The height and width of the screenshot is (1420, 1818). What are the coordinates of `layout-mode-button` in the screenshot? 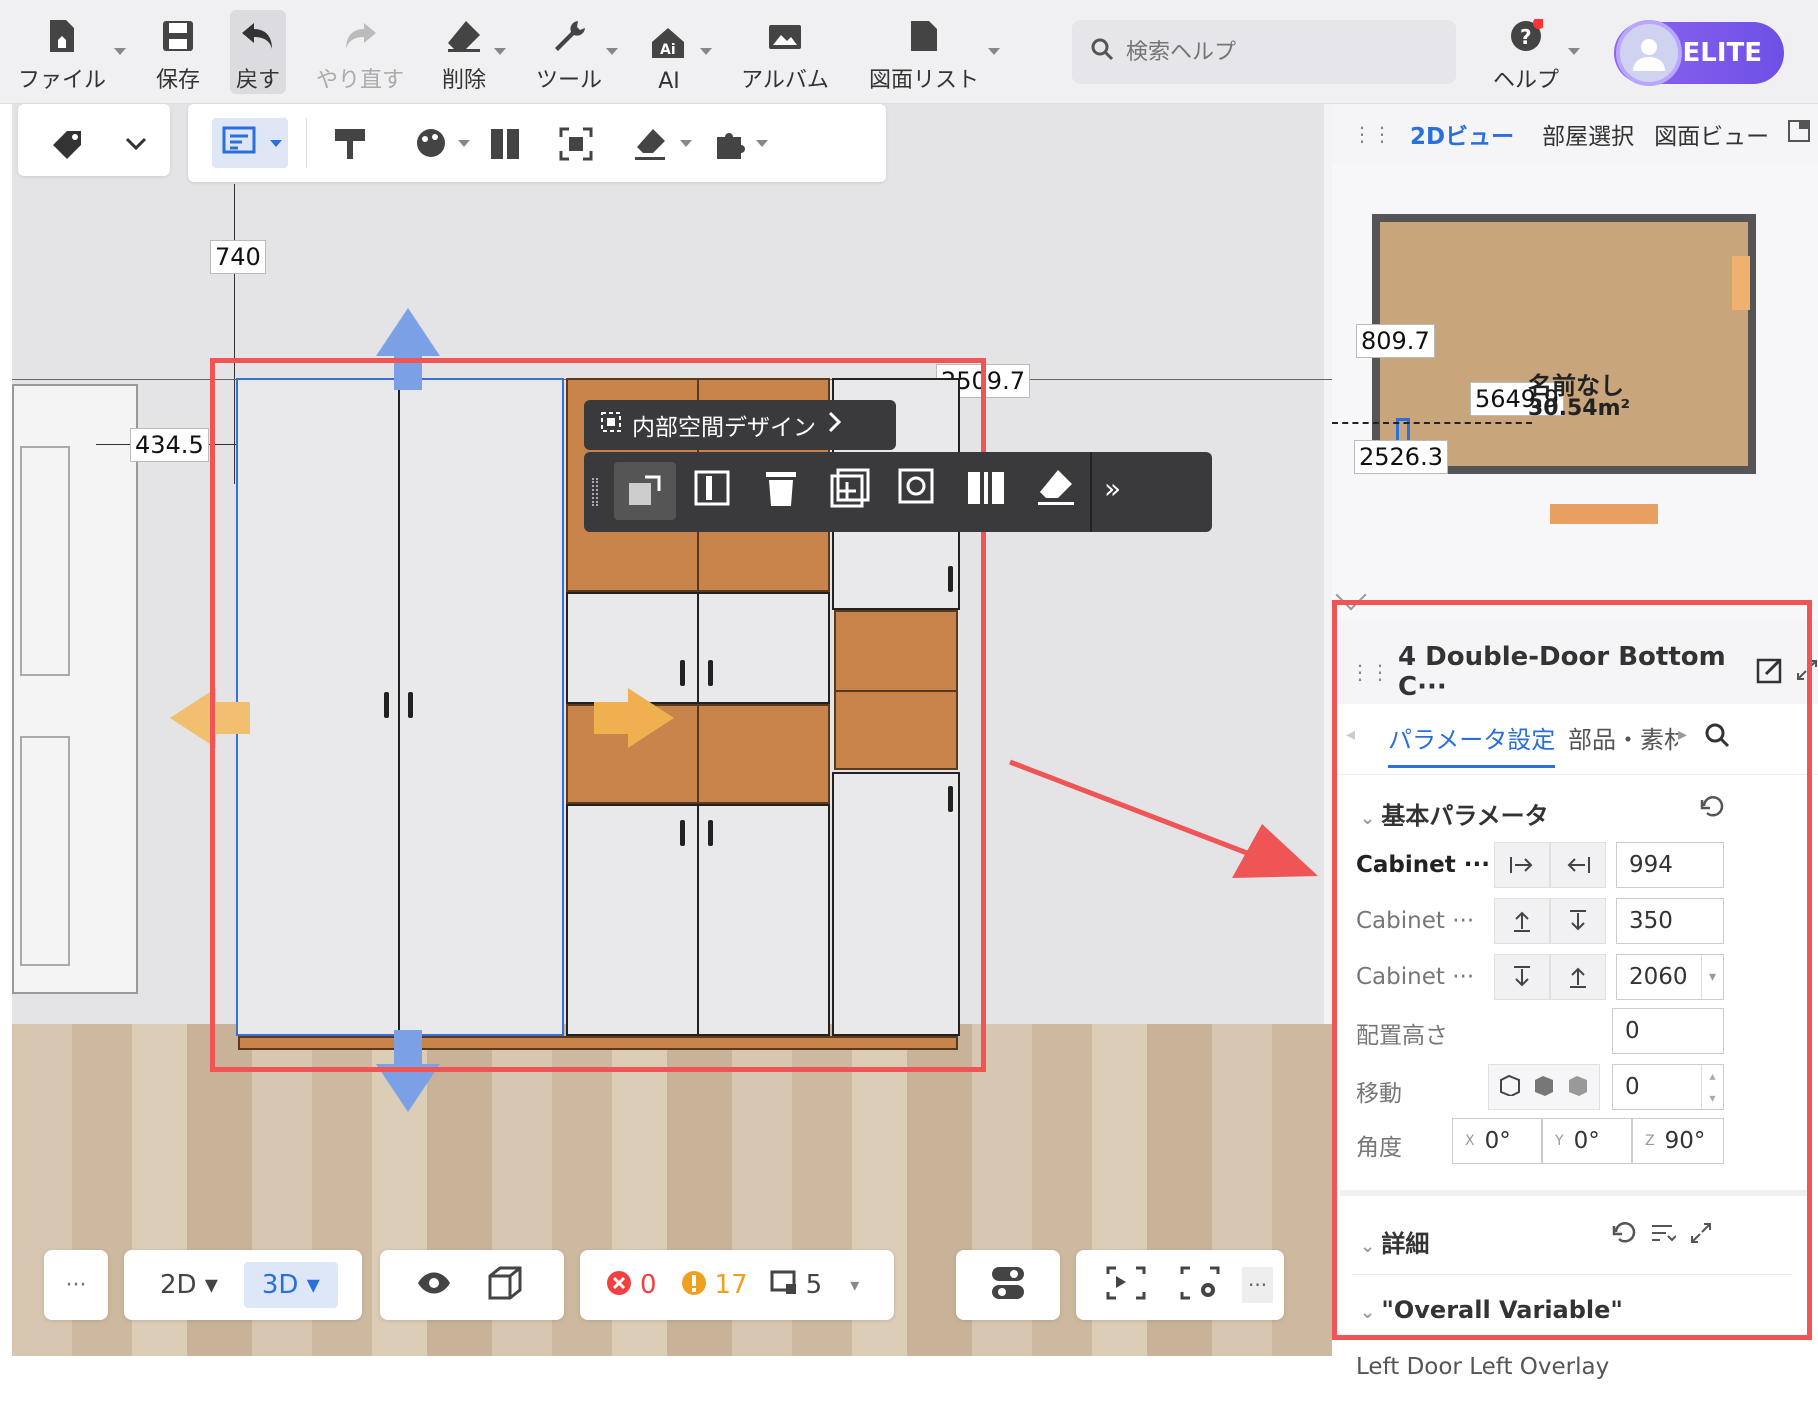 It's located at (250, 143).